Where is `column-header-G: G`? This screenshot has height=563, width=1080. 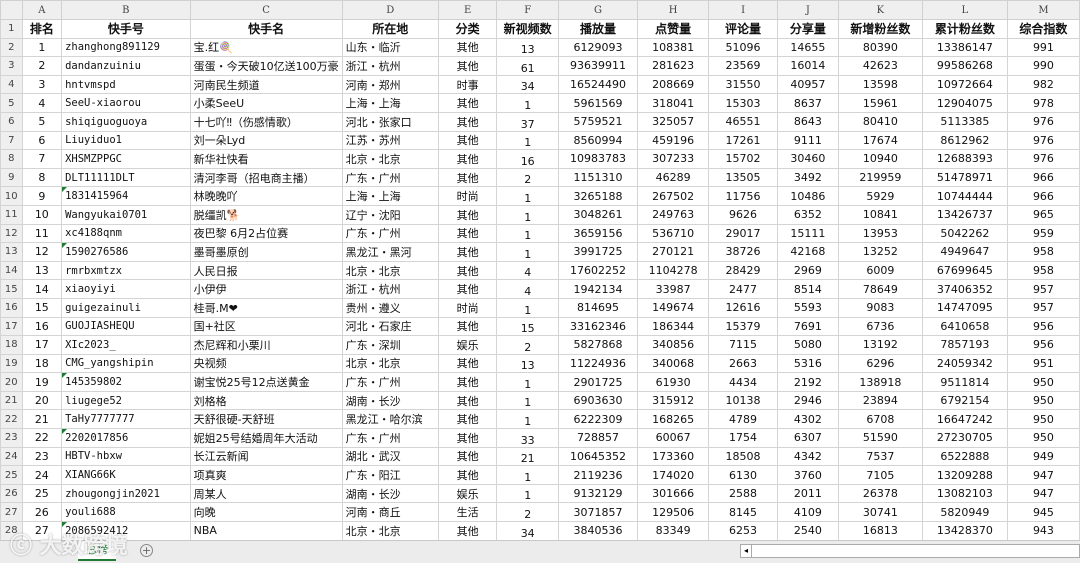
column-header-G: G is located at coordinates (598, 10).